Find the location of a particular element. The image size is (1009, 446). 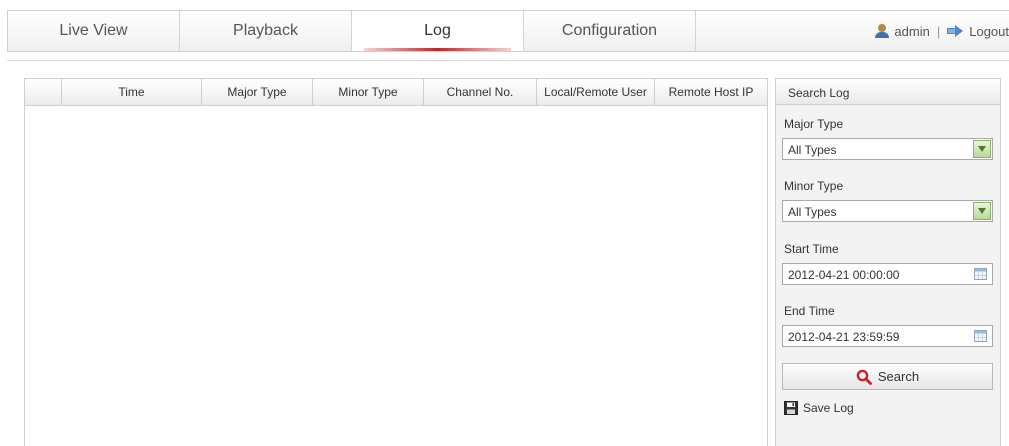

minor-type-label: Minor Type is located at coordinates (814, 186).